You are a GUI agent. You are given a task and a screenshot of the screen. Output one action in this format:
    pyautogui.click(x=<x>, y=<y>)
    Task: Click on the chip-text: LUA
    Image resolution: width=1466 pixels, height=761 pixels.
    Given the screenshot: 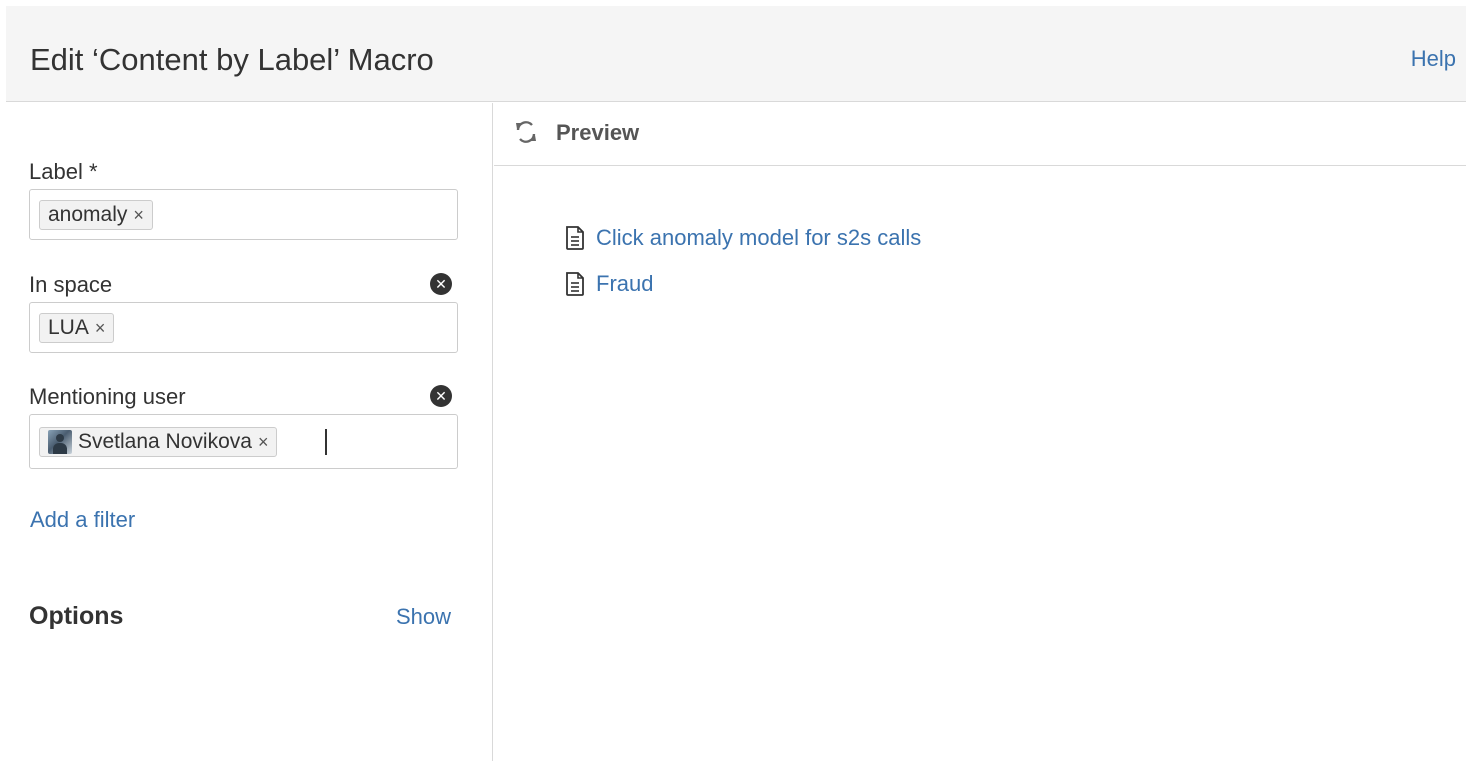 What is the action you would take?
    pyautogui.click(x=68, y=327)
    